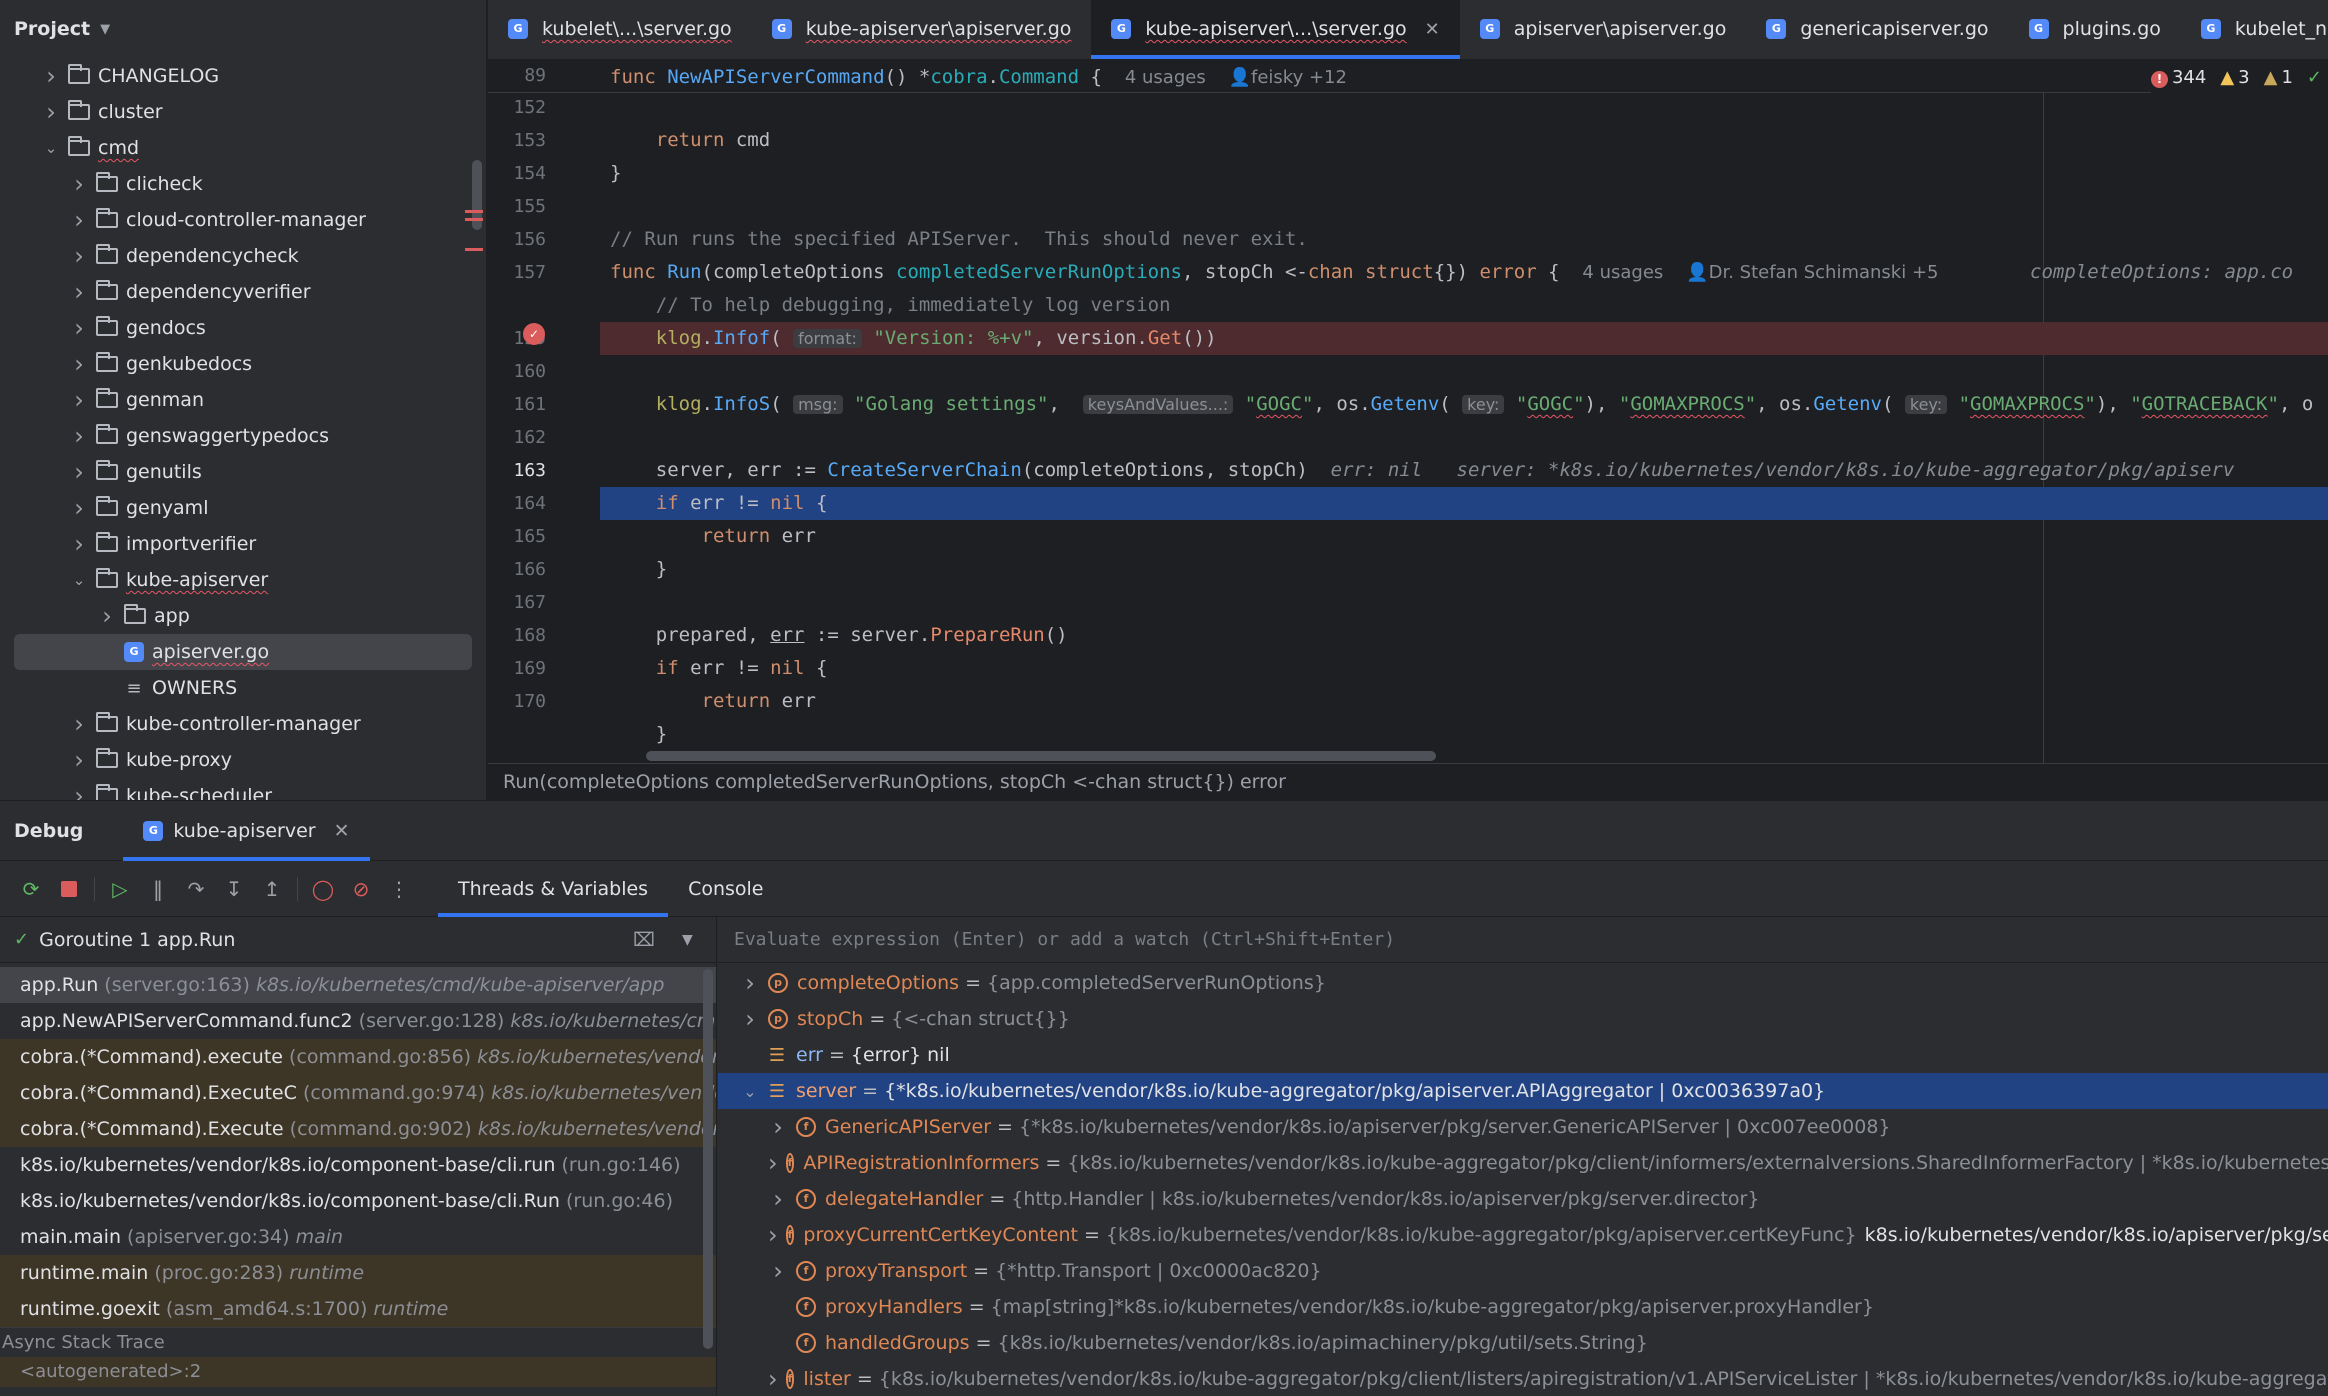  Describe the element at coordinates (1276, 29) in the screenshot. I see `editor-tab: Gkube-apiserver\...\server.go ✕` at that location.